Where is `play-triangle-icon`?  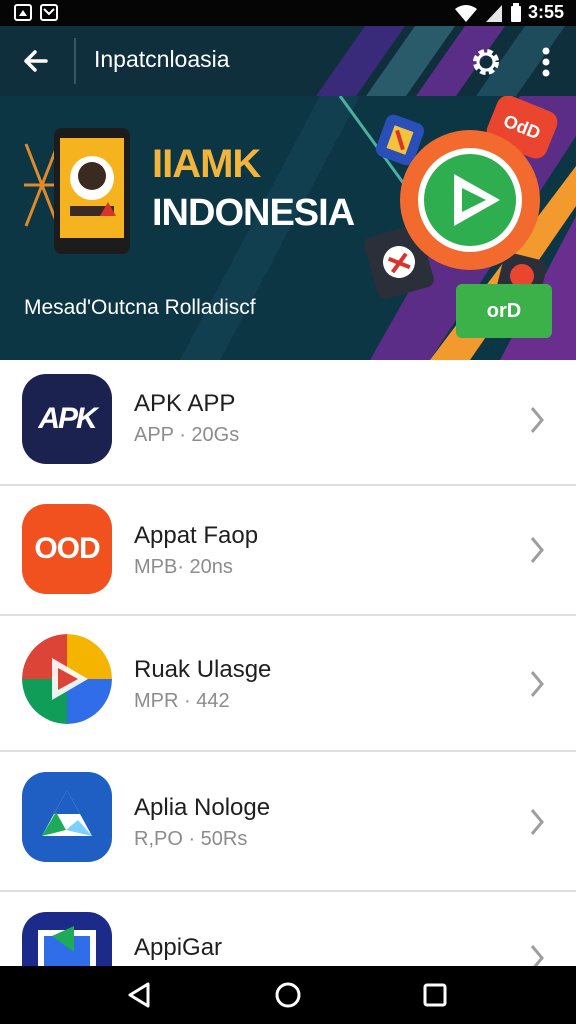
play-triangle-icon is located at coordinates (67, 679).